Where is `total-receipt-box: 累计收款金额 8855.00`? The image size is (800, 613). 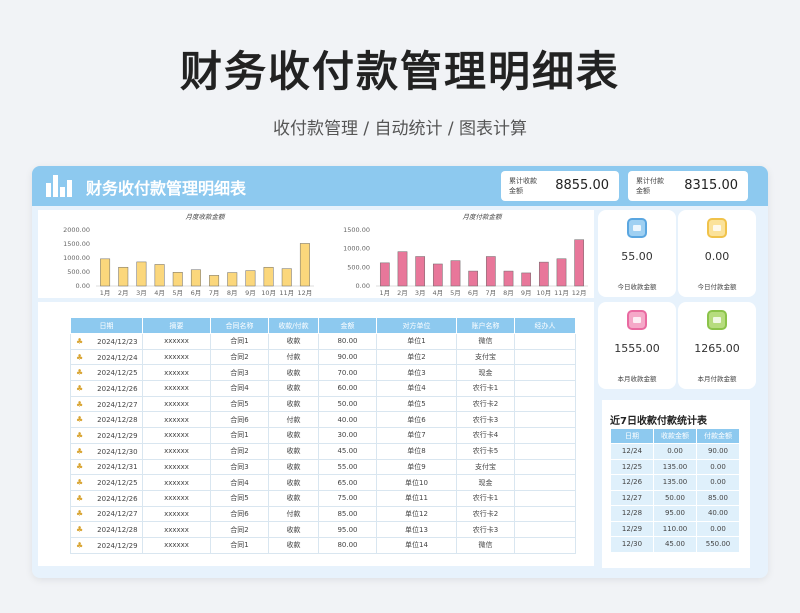
total-receipt-box: 累计收款金额 8855.00 is located at coordinates (560, 186).